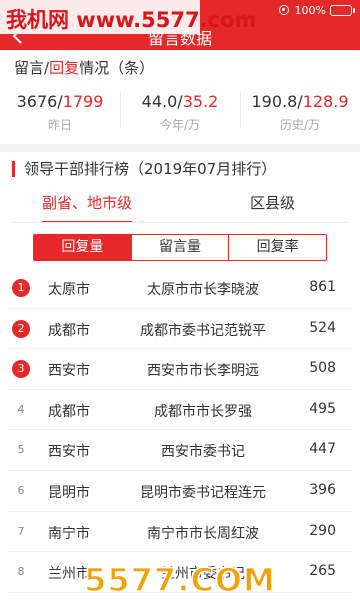 The width and height of the screenshot is (360, 600). What do you see at coordinates (60, 112) in the screenshot?
I see `stat-yesterday: 3676/1799 昨日` at bounding box center [60, 112].